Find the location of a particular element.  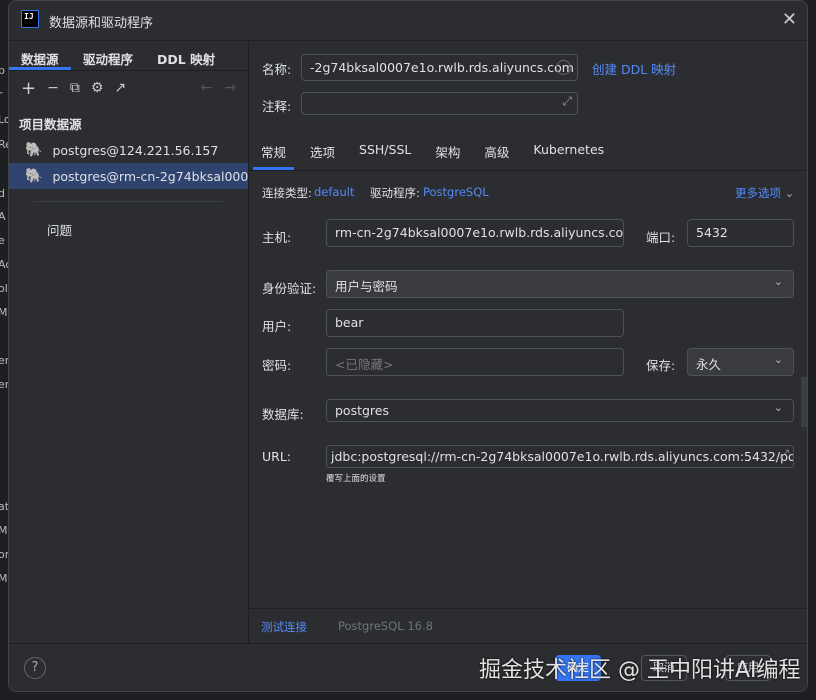

back-arrow-icon: ← is located at coordinates (207, 88).